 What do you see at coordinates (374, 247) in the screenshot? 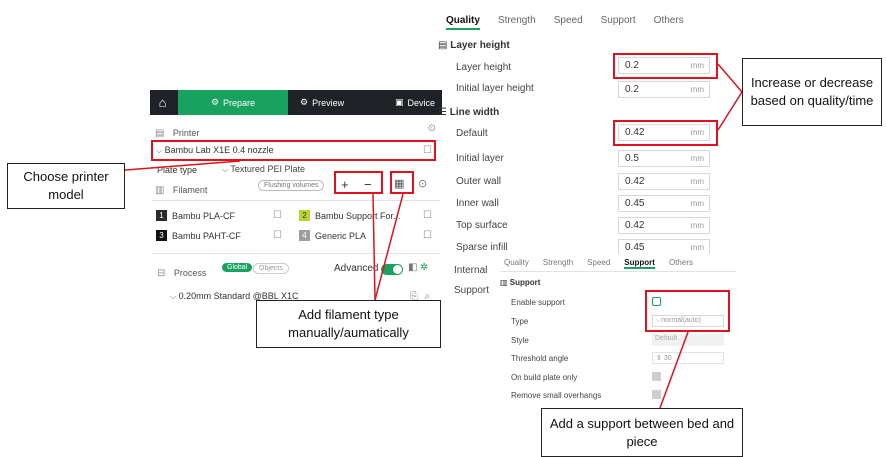
I see `add-filament-line` at bounding box center [374, 247].